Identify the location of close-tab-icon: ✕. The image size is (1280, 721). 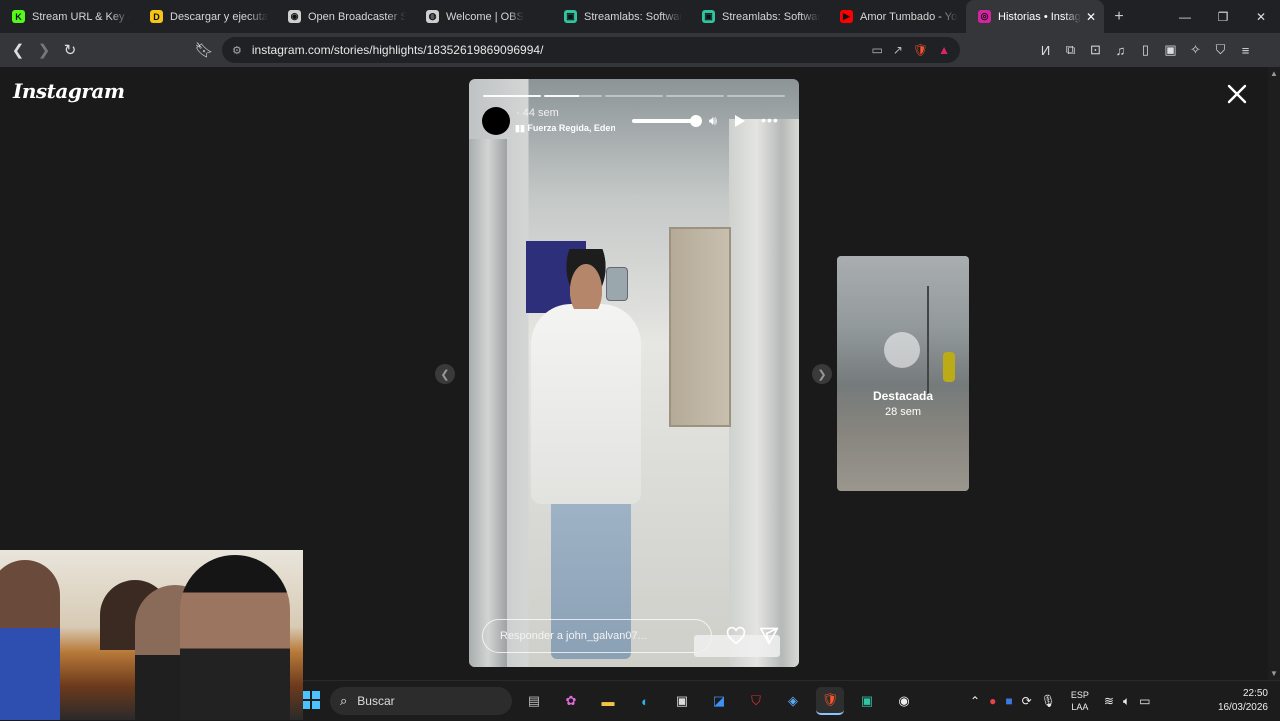
(1089, 17).